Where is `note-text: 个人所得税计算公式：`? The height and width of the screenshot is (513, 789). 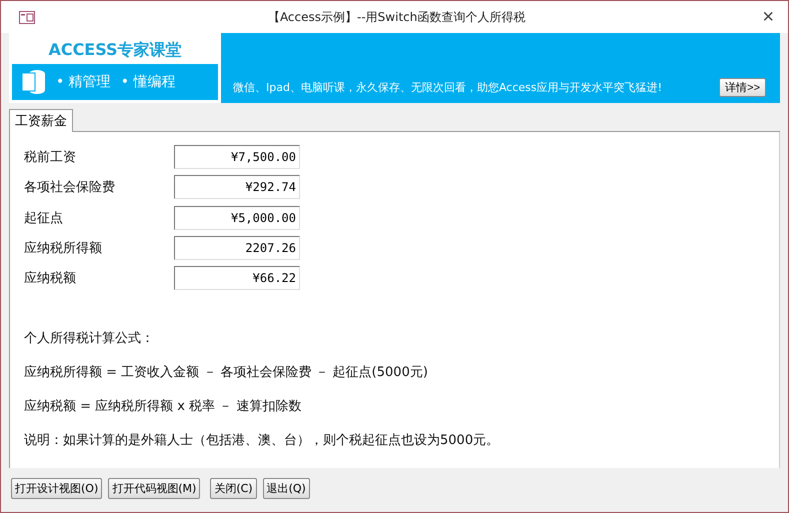
note-text: 个人所得税计算公式： is located at coordinates (89, 339).